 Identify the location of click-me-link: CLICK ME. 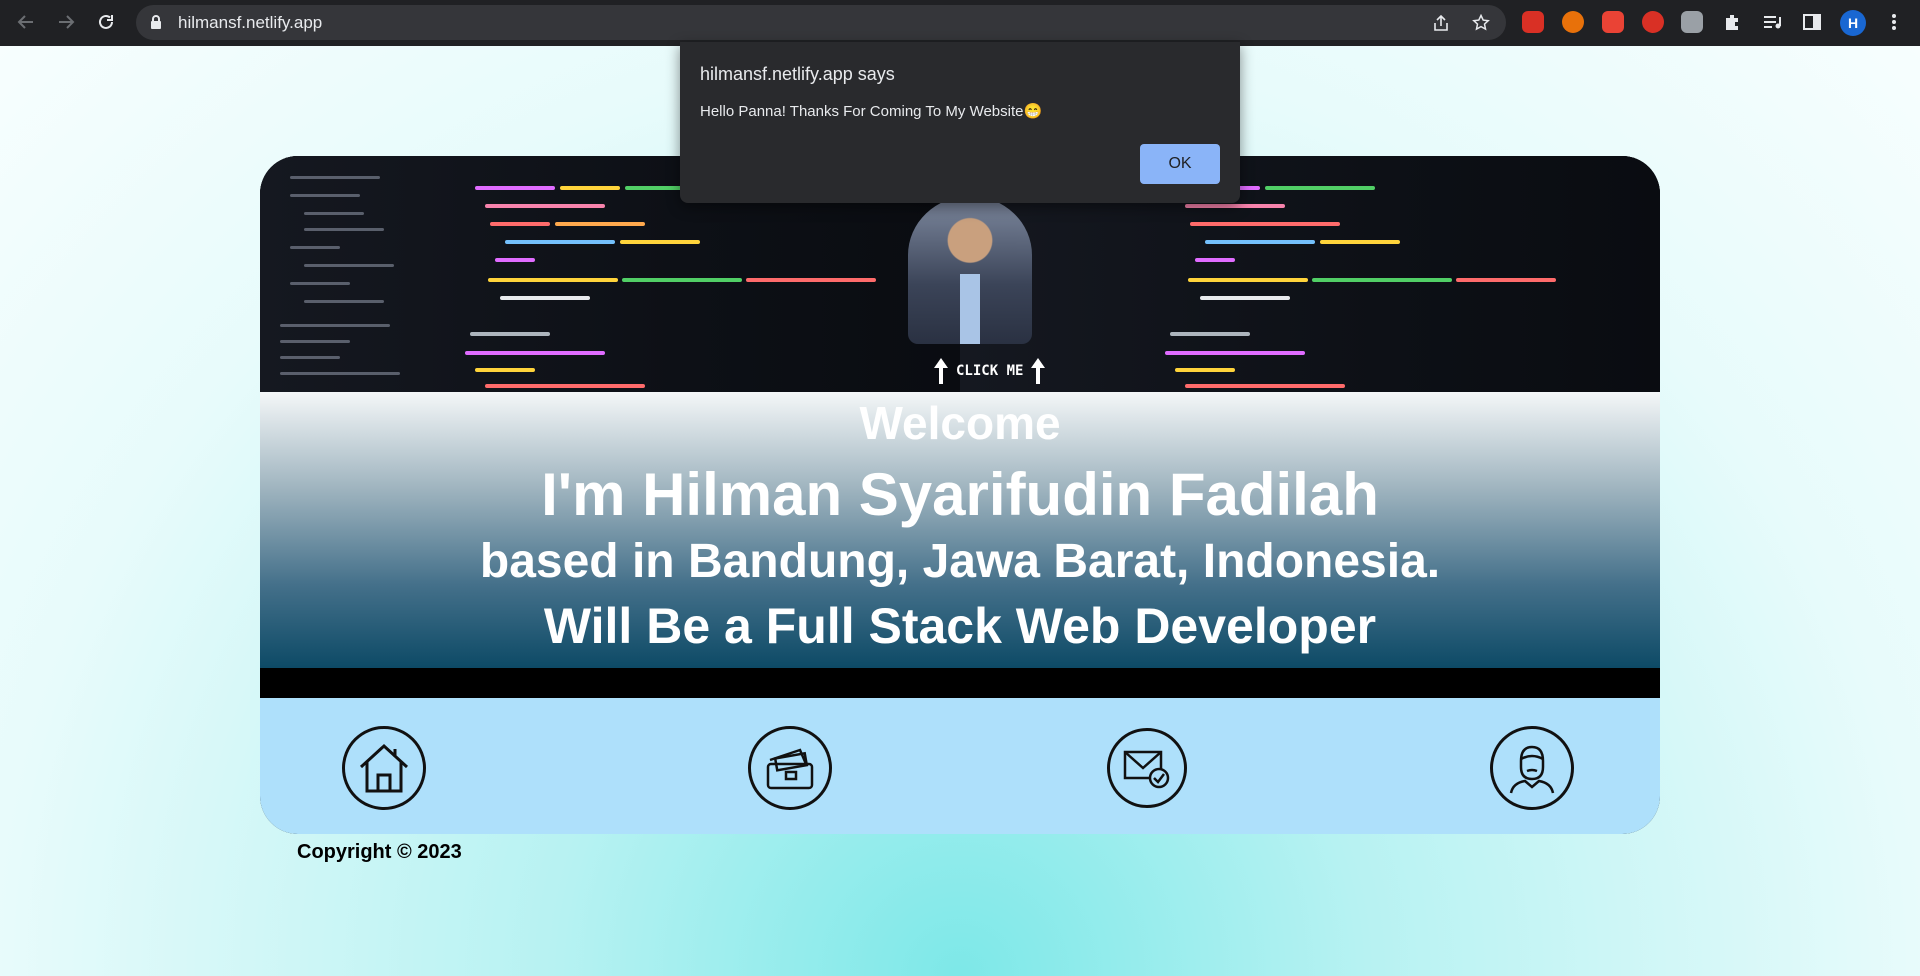
(989, 371).